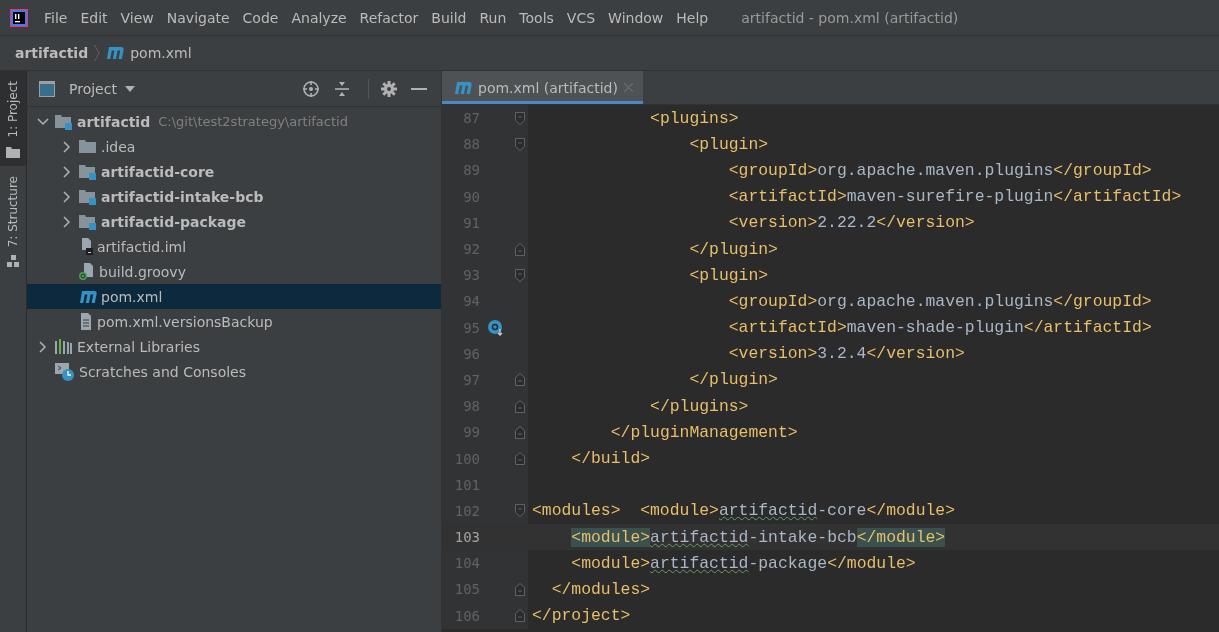 This screenshot has width=1219, height=632. I want to click on tree-item: Scratches and Consoles, so click(234, 371).